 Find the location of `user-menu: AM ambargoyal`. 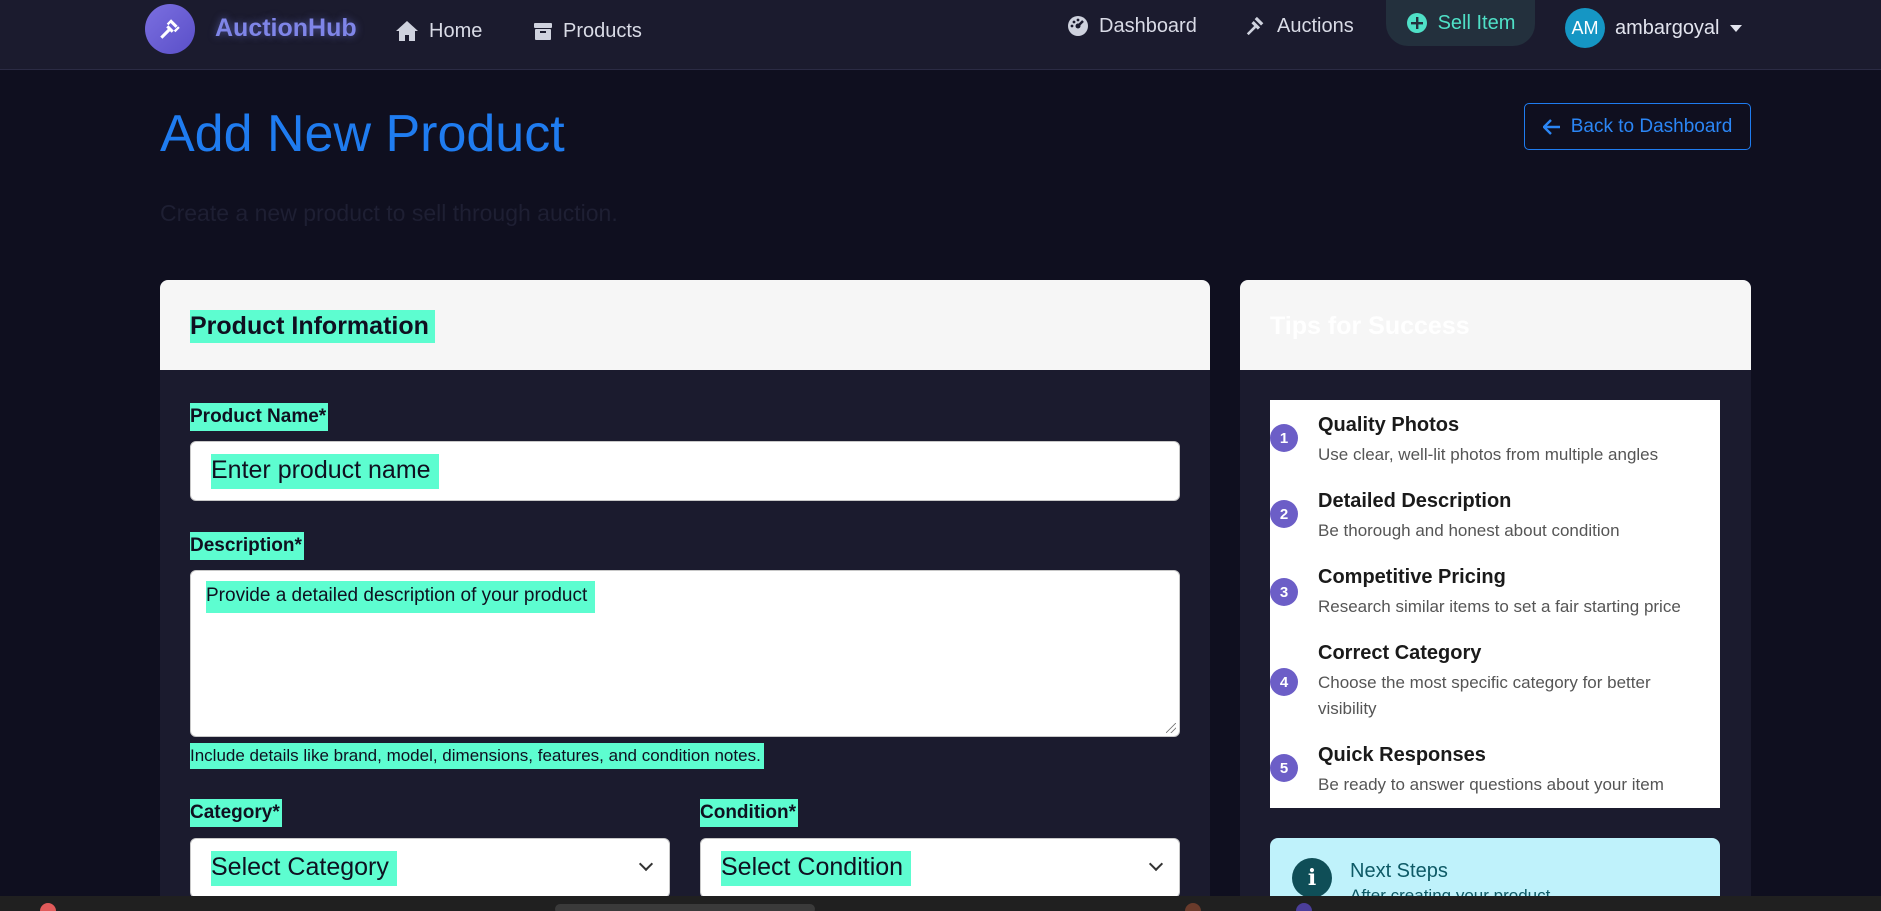

user-menu: AM ambargoyal is located at coordinates (1653, 28).